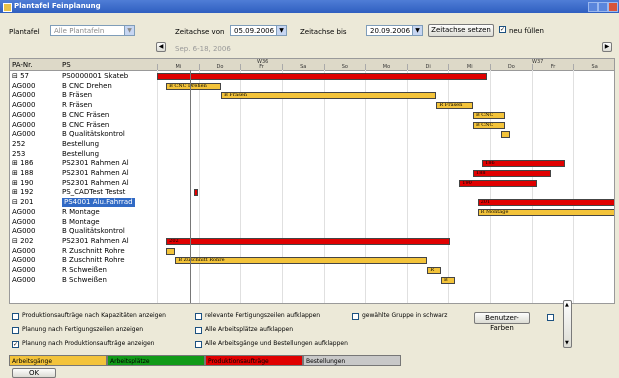 This screenshot has height=378, width=619. Describe the element at coordinates (81, 221) in the screenshot. I see `ps-name: B Montage` at that location.